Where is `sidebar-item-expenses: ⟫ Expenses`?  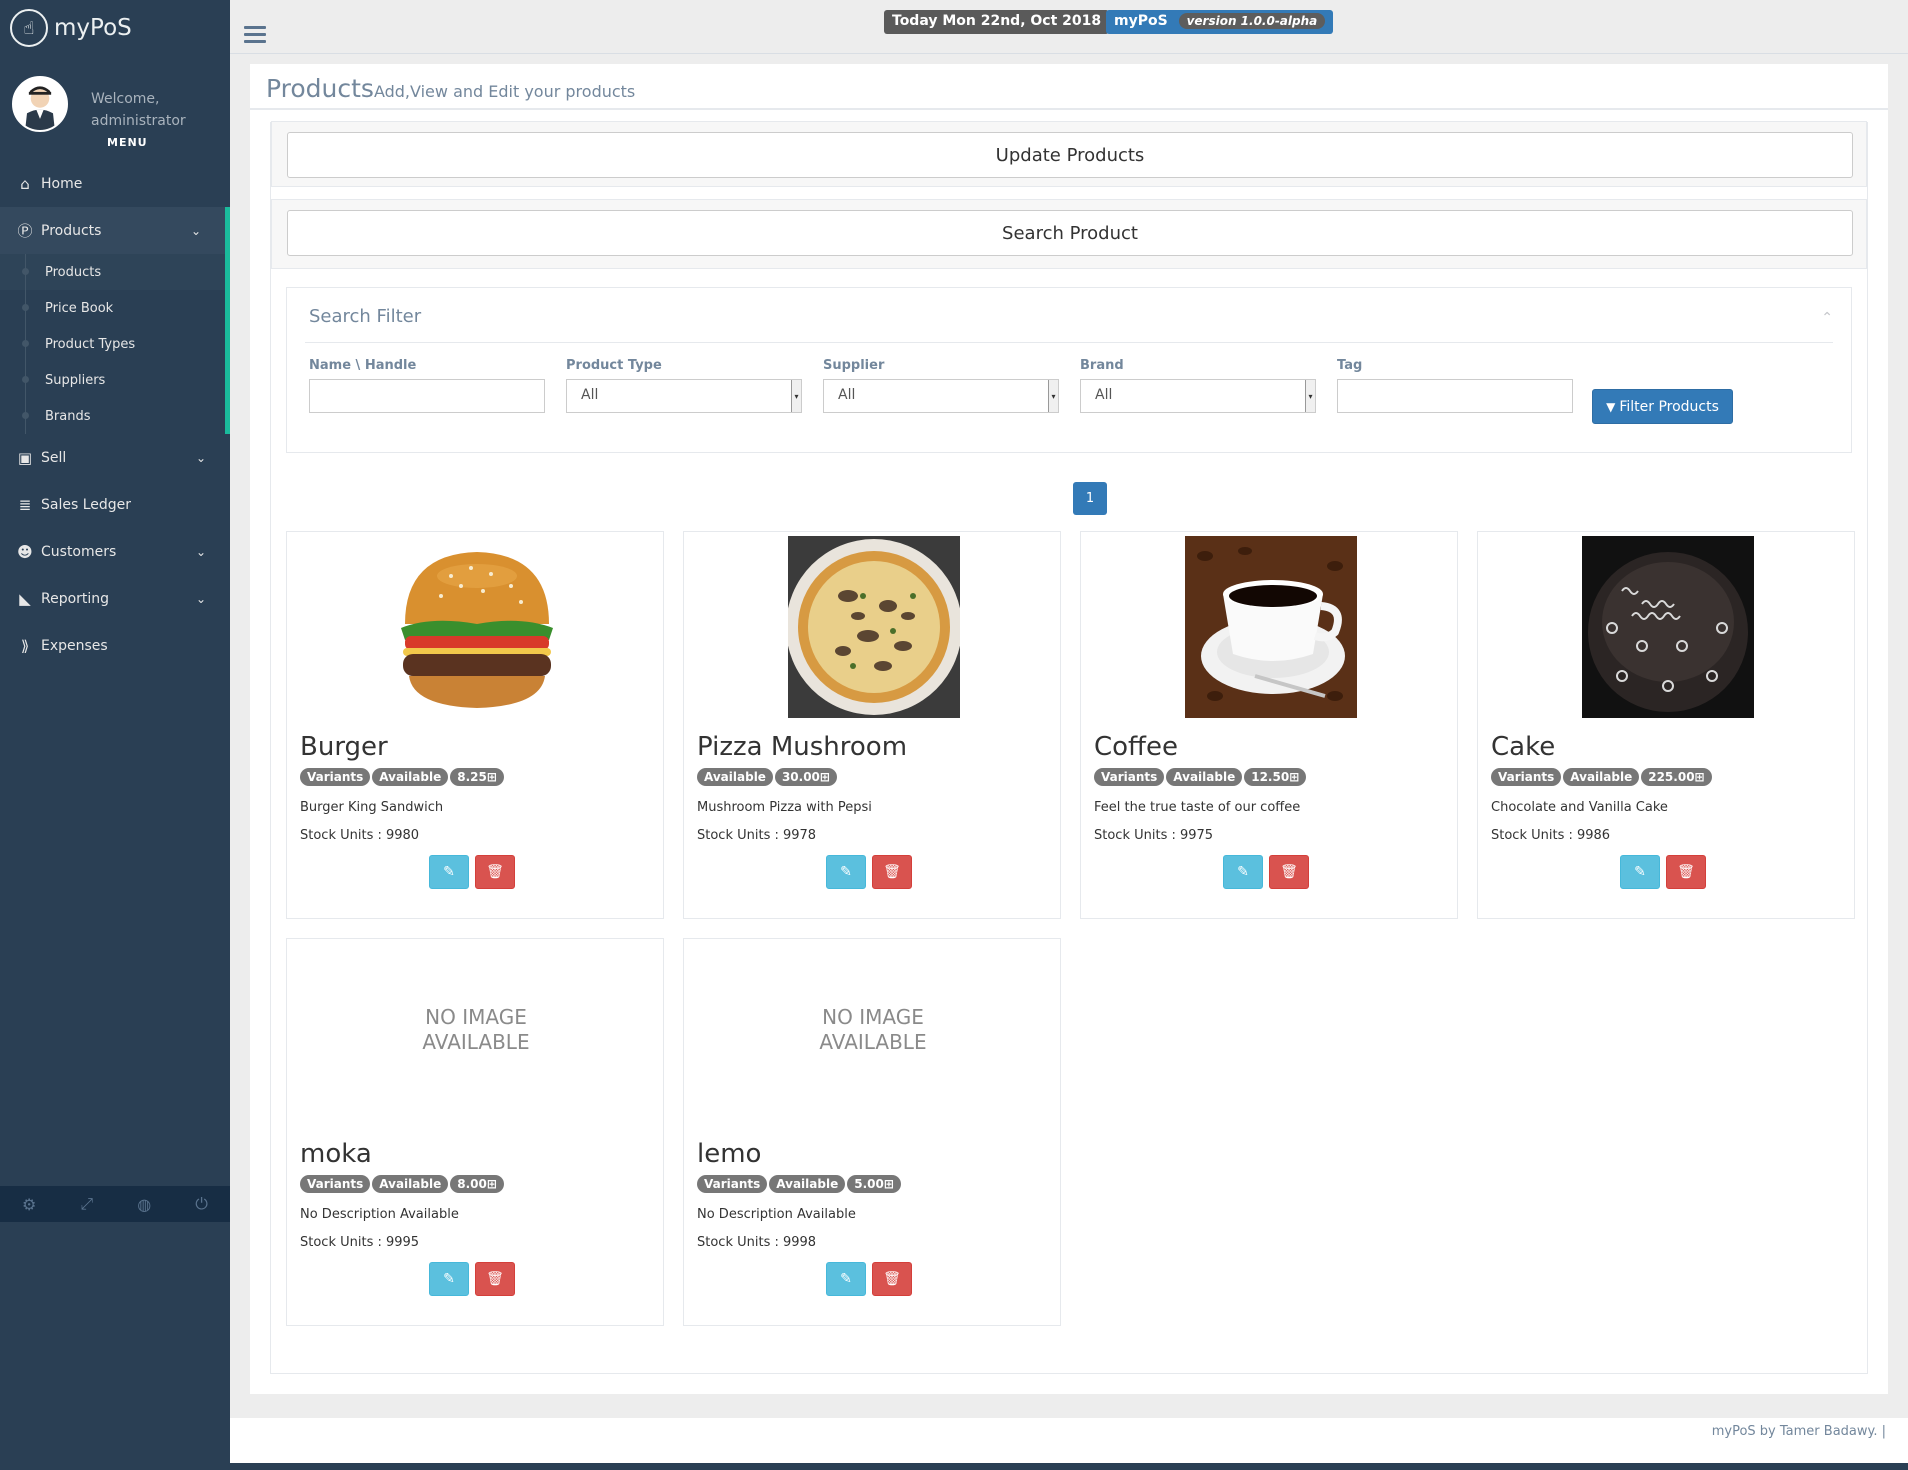 sidebar-item-expenses: ⟫ Expenses is located at coordinates (115, 645).